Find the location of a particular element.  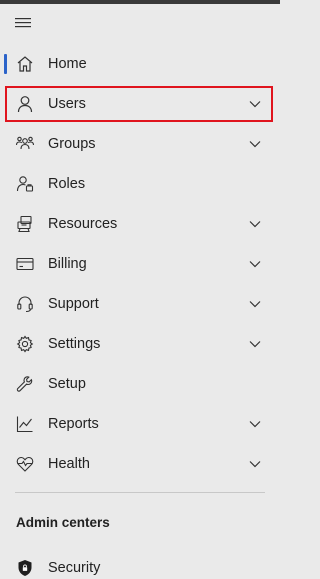

top-bar is located at coordinates (140, 2).